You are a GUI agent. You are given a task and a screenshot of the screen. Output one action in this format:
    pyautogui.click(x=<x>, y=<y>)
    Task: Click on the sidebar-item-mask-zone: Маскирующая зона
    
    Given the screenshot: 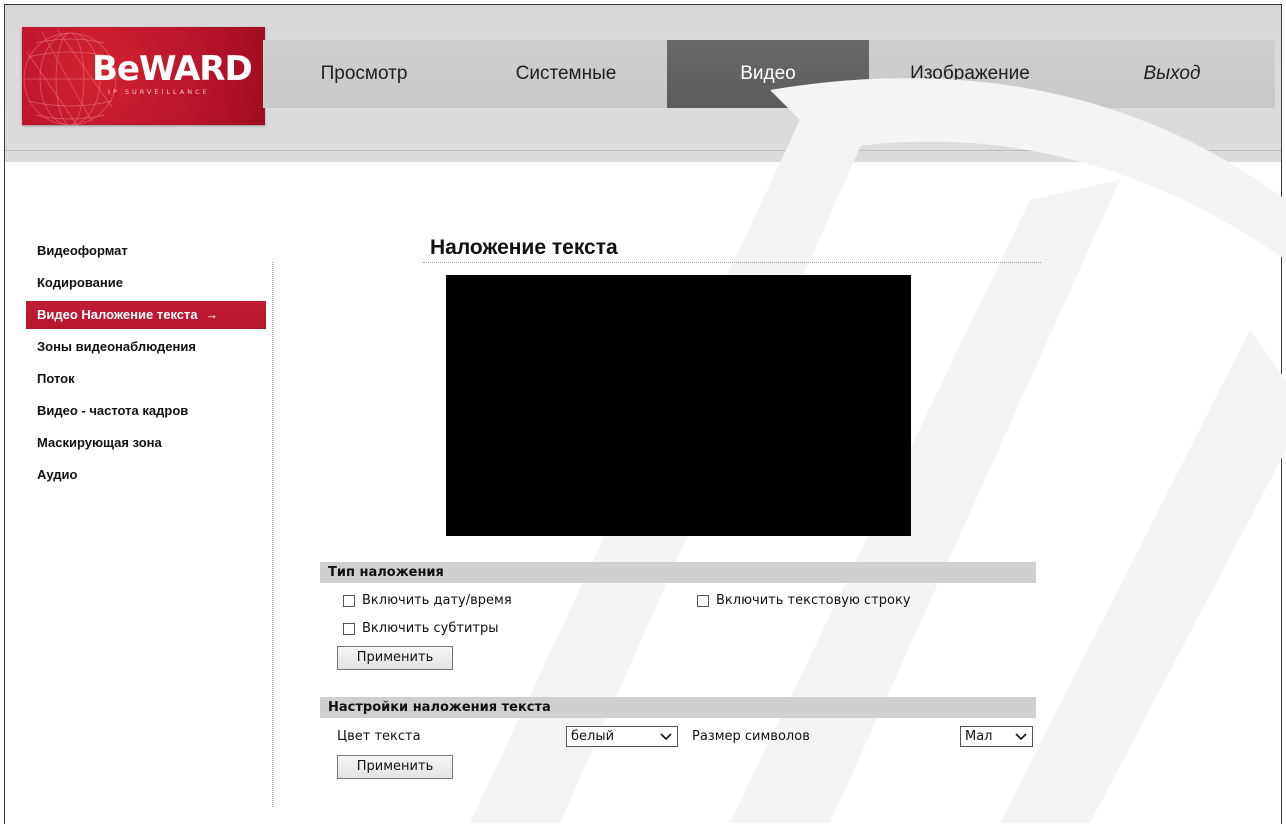 What is the action you would take?
    pyautogui.click(x=146, y=443)
    